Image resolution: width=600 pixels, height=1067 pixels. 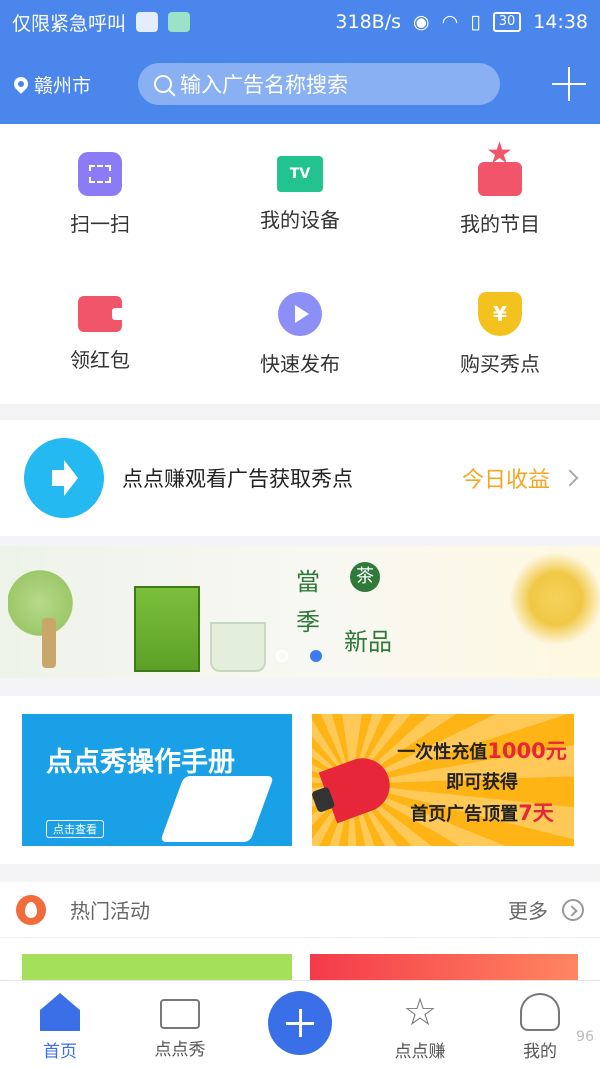 I want to click on menu-item-scan: 扫一扫, so click(x=100, y=194).